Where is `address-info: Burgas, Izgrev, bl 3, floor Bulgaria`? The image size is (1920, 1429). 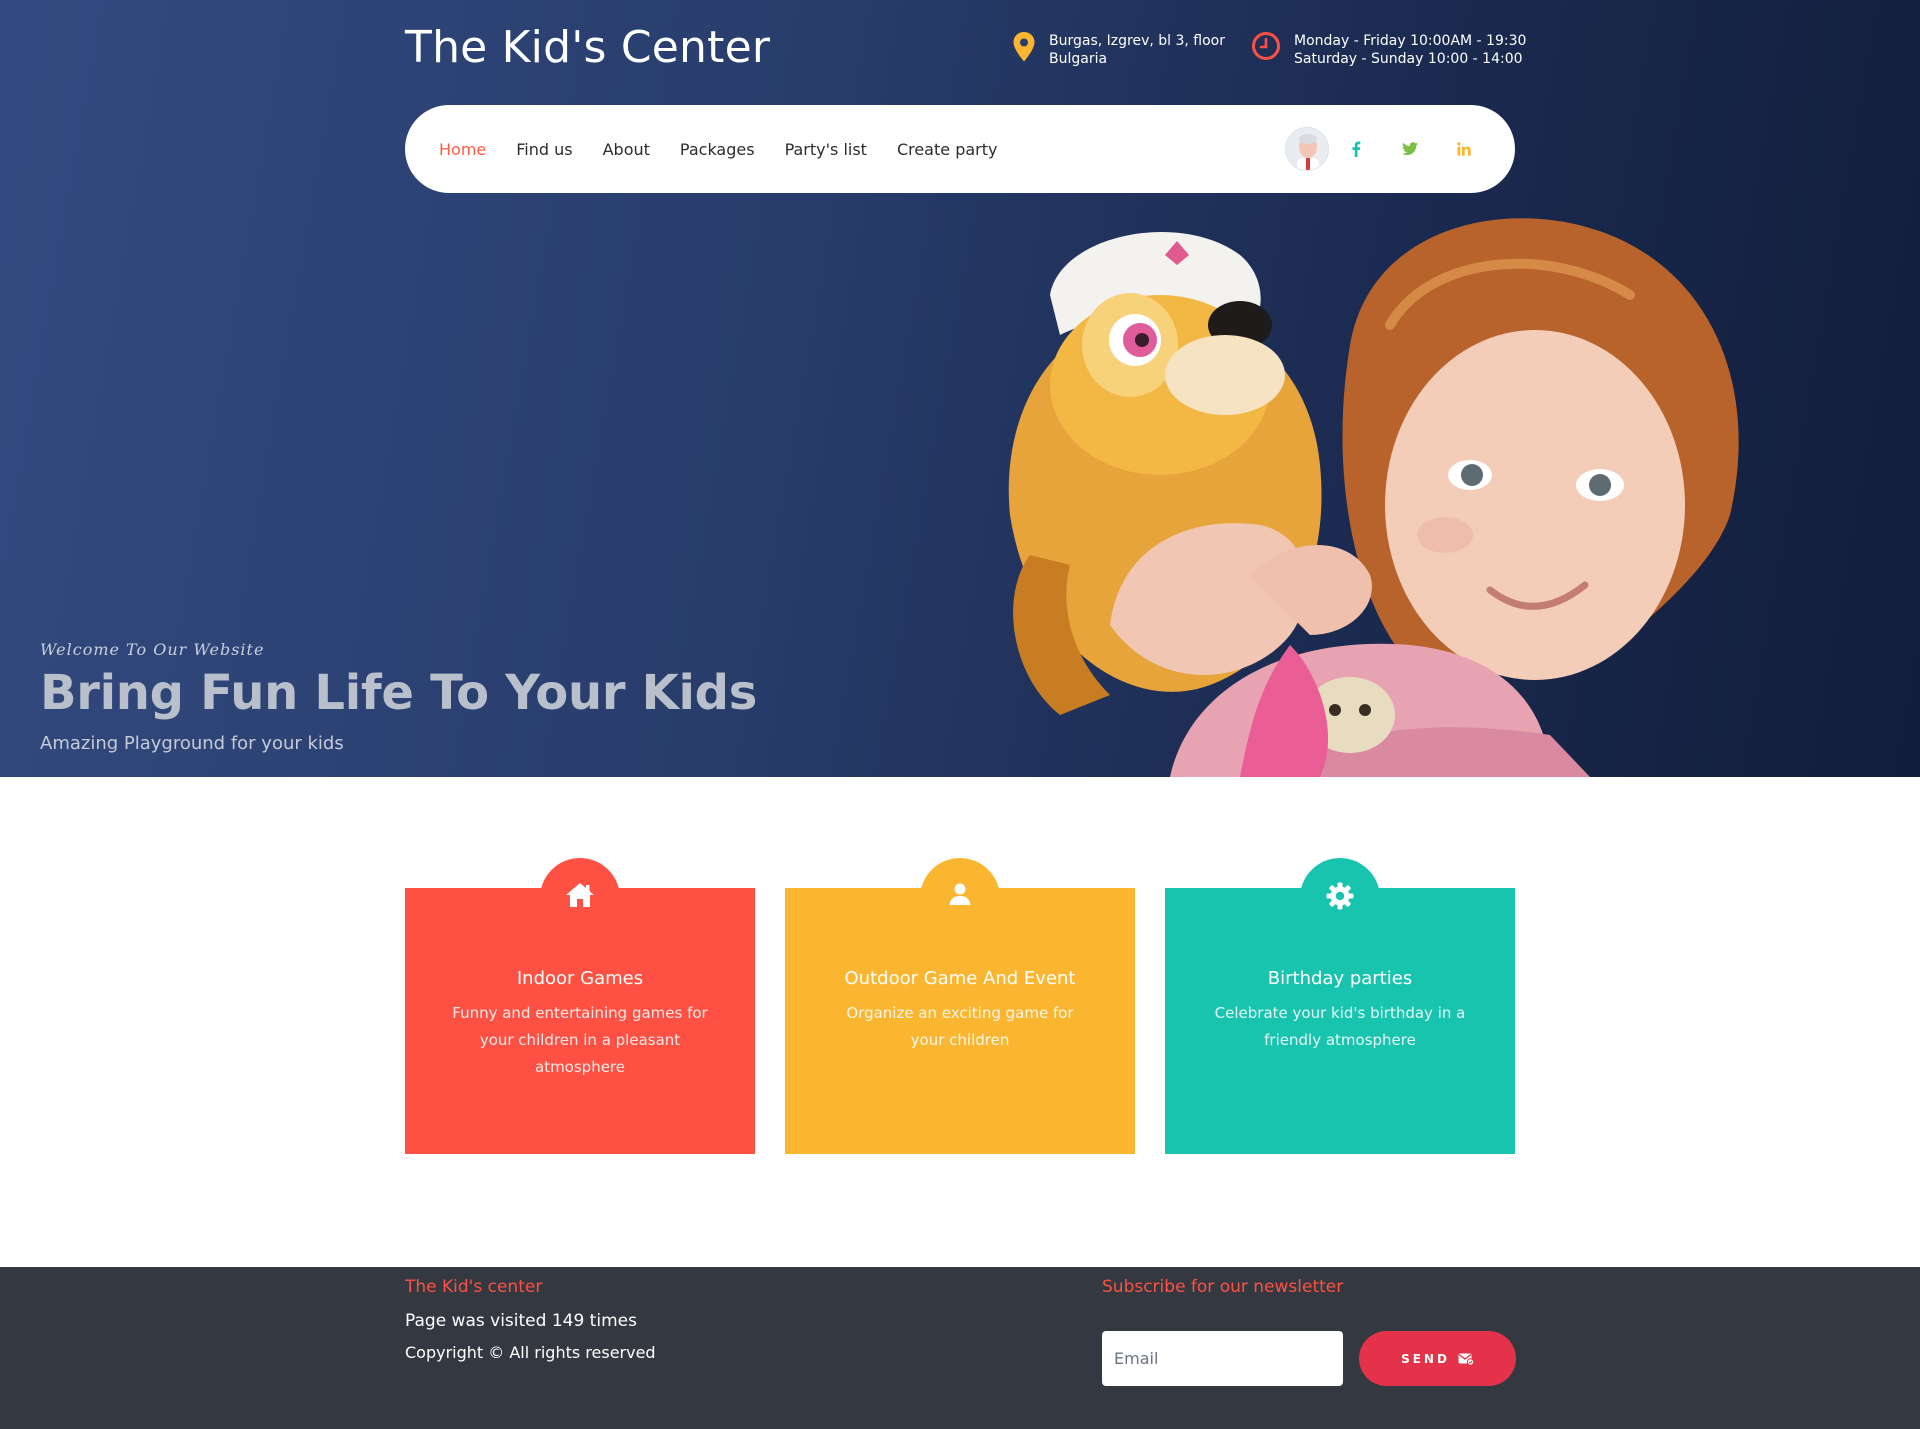
address-info: Burgas, Izgrev, bl 3, floor Bulgaria is located at coordinates (1119, 50).